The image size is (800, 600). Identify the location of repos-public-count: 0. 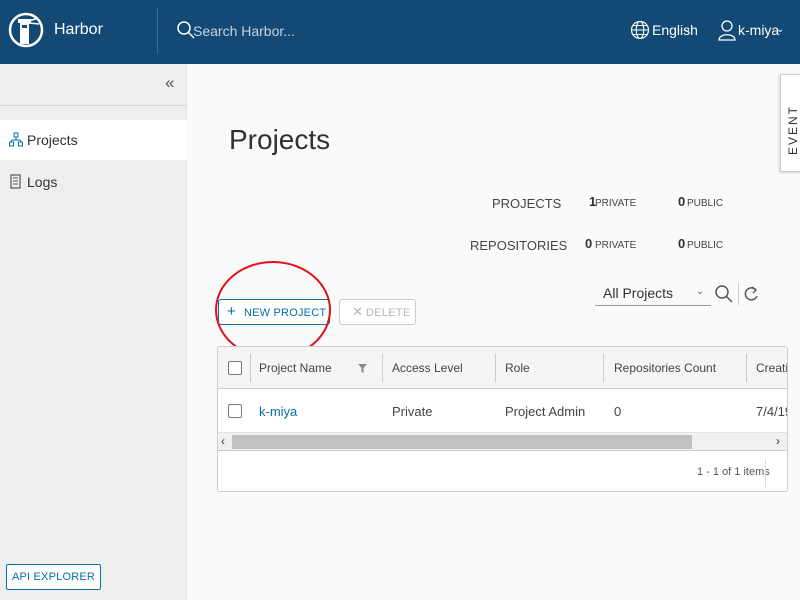
(682, 243).